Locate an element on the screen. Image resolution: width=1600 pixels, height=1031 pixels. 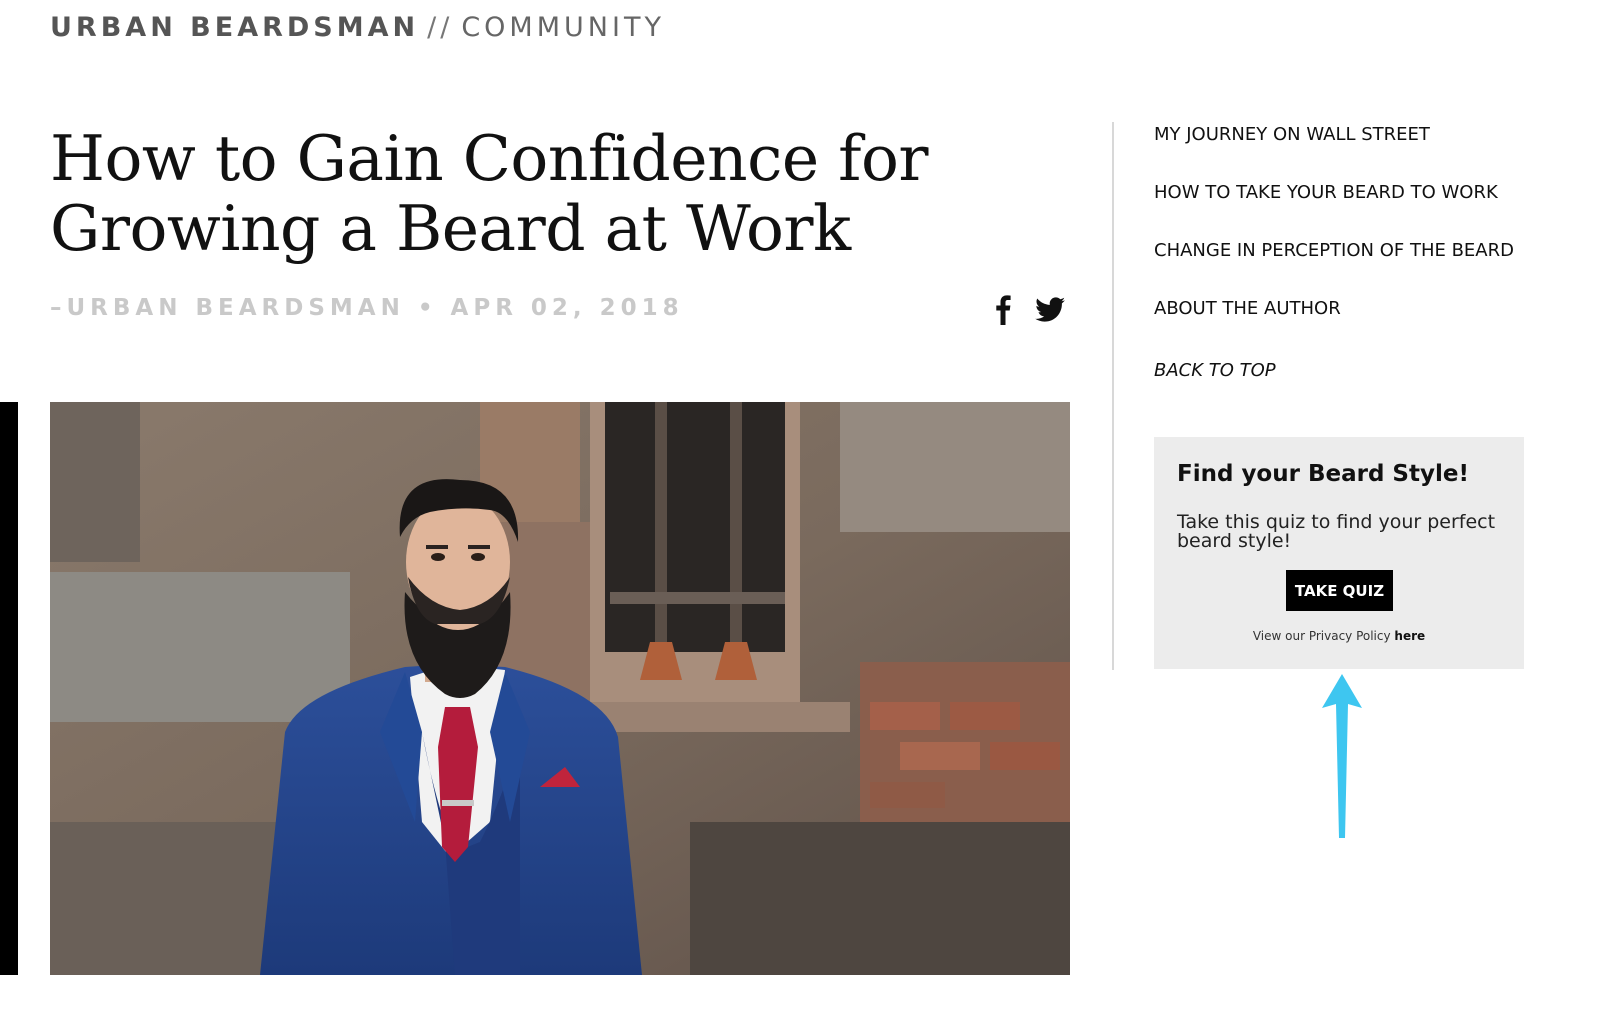
page-edge-bar is located at coordinates (9, 688).